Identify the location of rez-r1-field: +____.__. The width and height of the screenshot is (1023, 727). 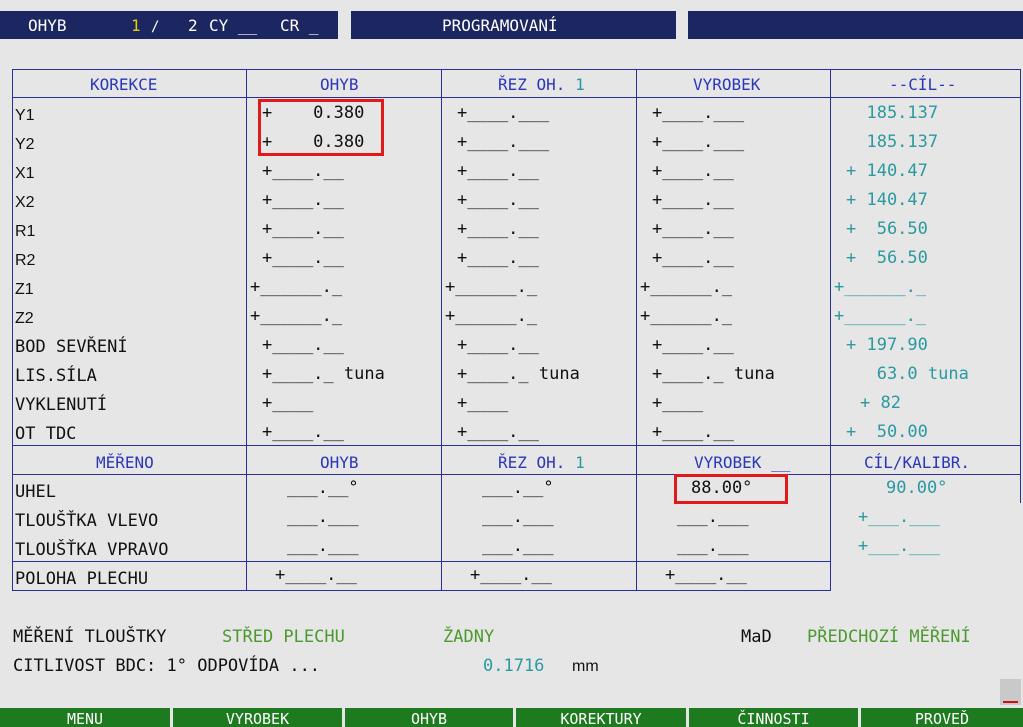
(498, 229).